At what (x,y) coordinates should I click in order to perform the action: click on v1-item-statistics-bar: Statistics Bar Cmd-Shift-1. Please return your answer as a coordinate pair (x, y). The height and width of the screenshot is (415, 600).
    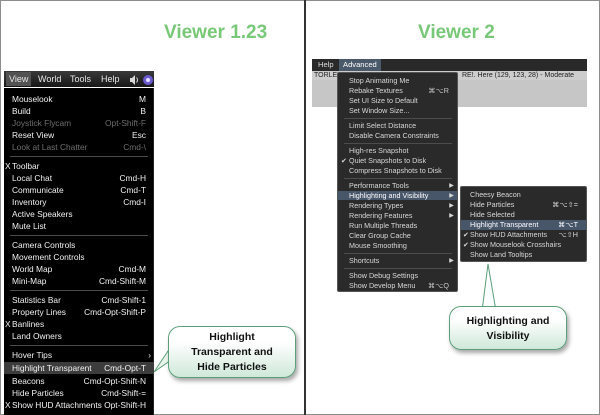
    Looking at the image, I should click on (79, 300).